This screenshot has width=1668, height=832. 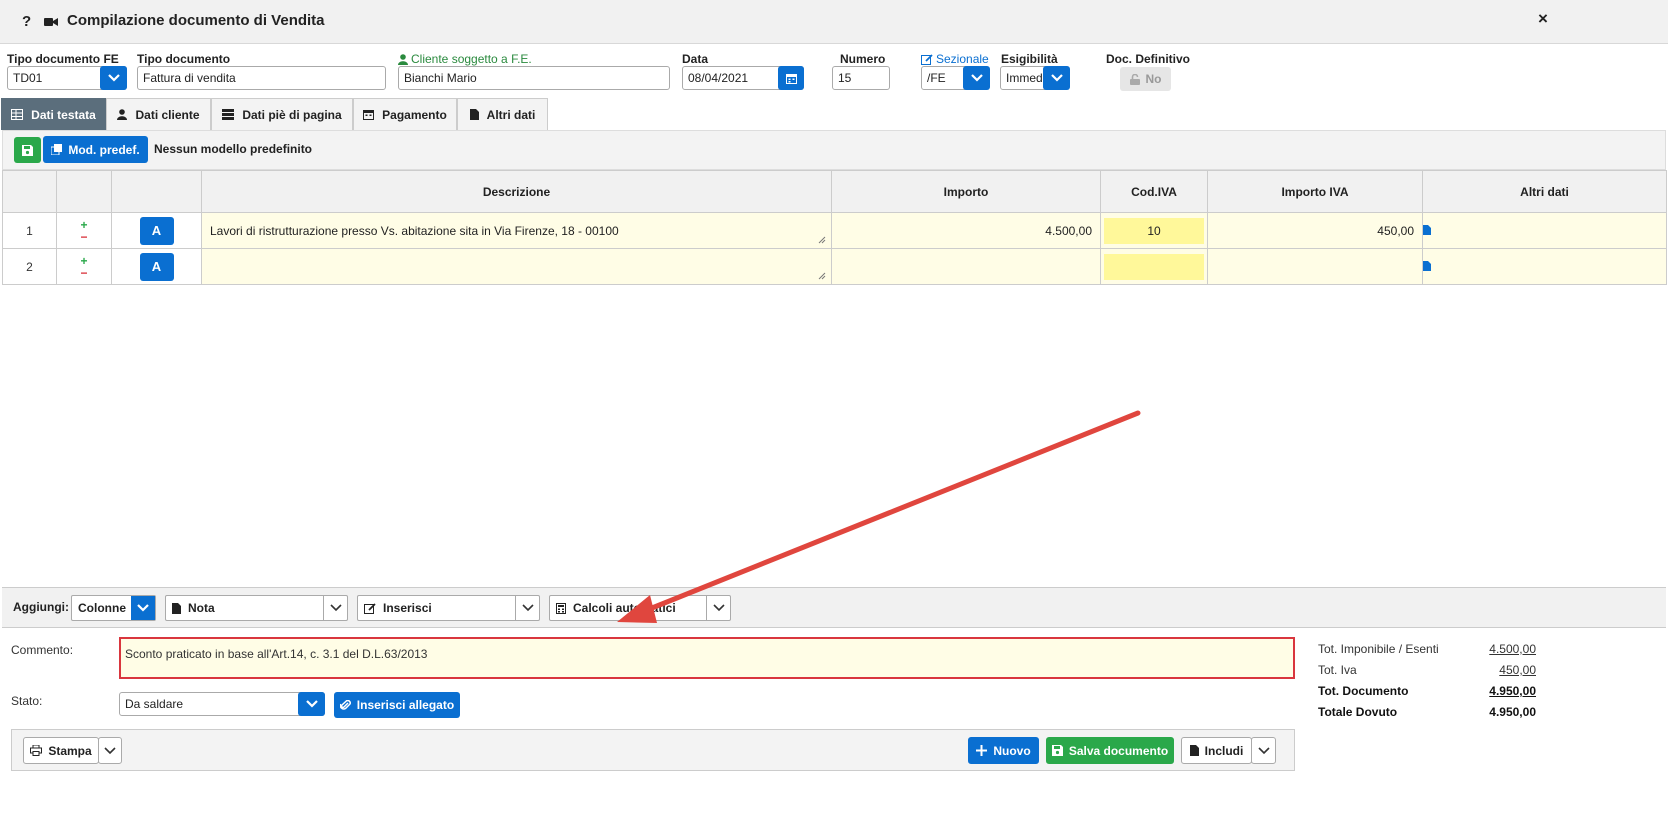 What do you see at coordinates (863, 59) in the screenshot?
I see `numero-label: Numero` at bounding box center [863, 59].